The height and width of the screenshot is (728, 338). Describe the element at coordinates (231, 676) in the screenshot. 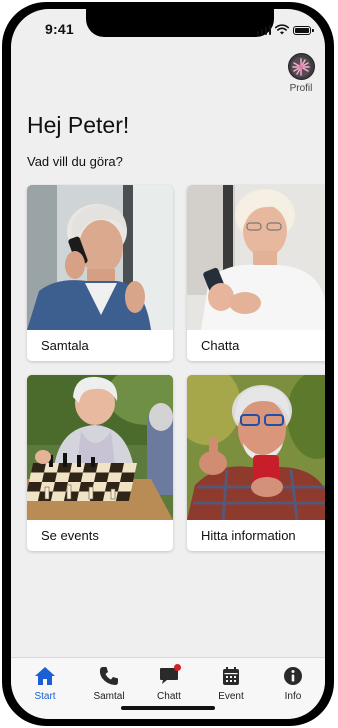

I see `calendar-icon` at that location.